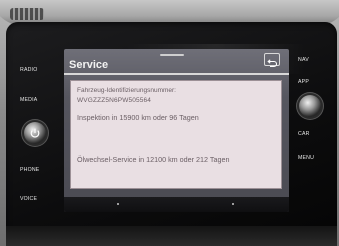  Describe the element at coordinates (138, 117) in the screenshot. I see `inspection-status: Inspektion in 15900 km oder 96 Tagen` at that location.